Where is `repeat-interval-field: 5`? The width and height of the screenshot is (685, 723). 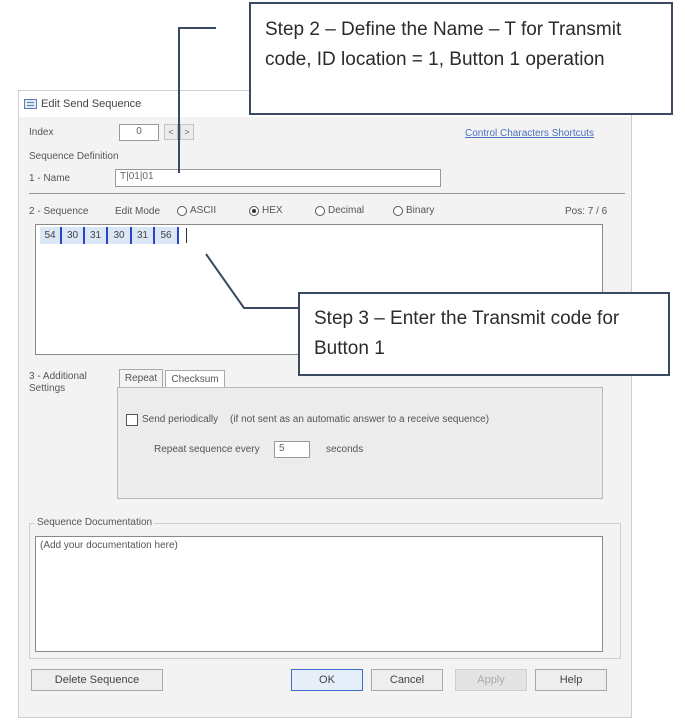
repeat-interval-field: 5 is located at coordinates (292, 449).